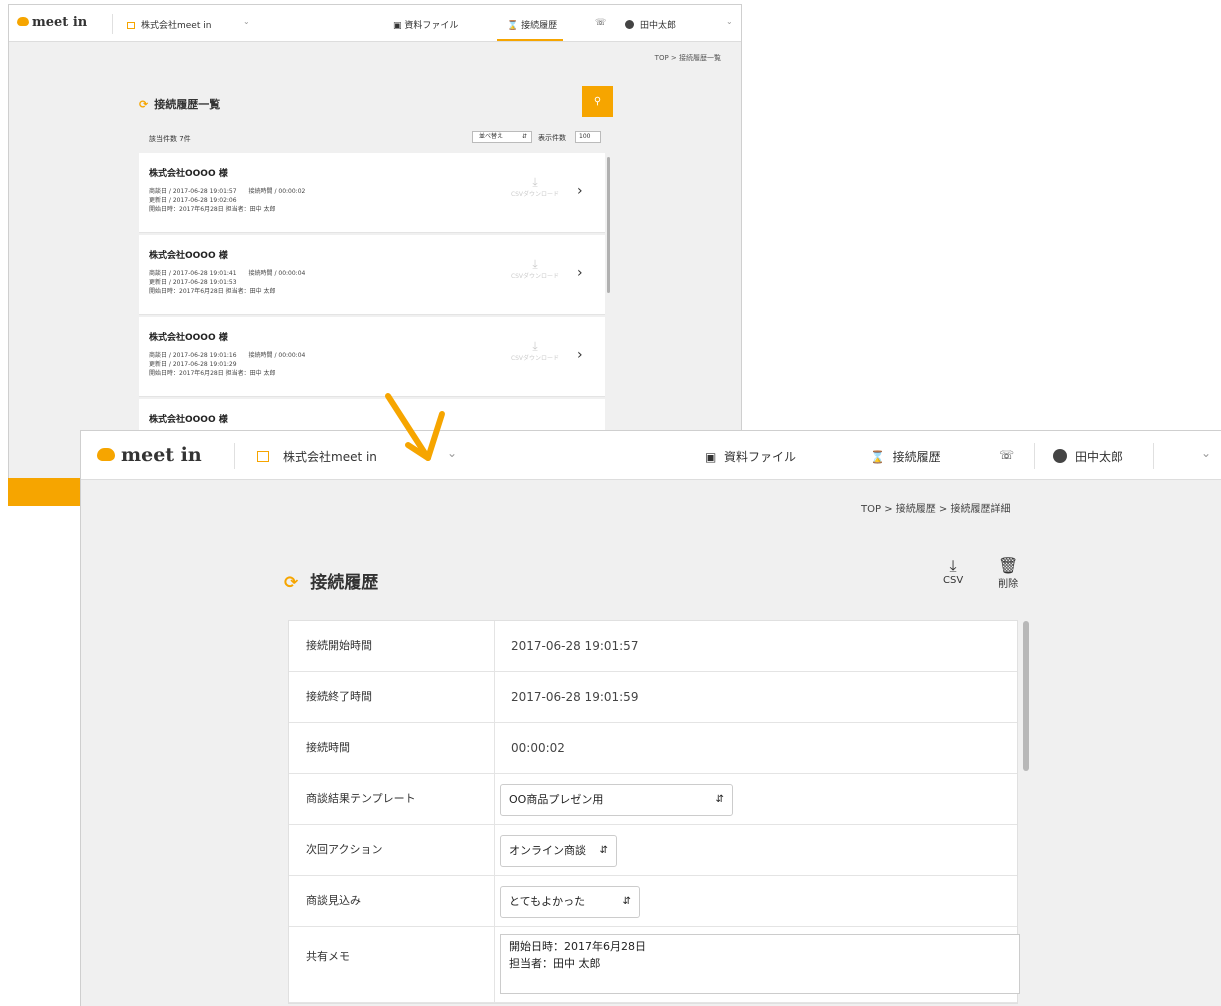 The width and height of the screenshot is (1221, 1006). Describe the element at coordinates (936, 509) in the screenshot. I see `breadcrumb: TOP > 接続履歴 > 接続履歴詳細` at that location.